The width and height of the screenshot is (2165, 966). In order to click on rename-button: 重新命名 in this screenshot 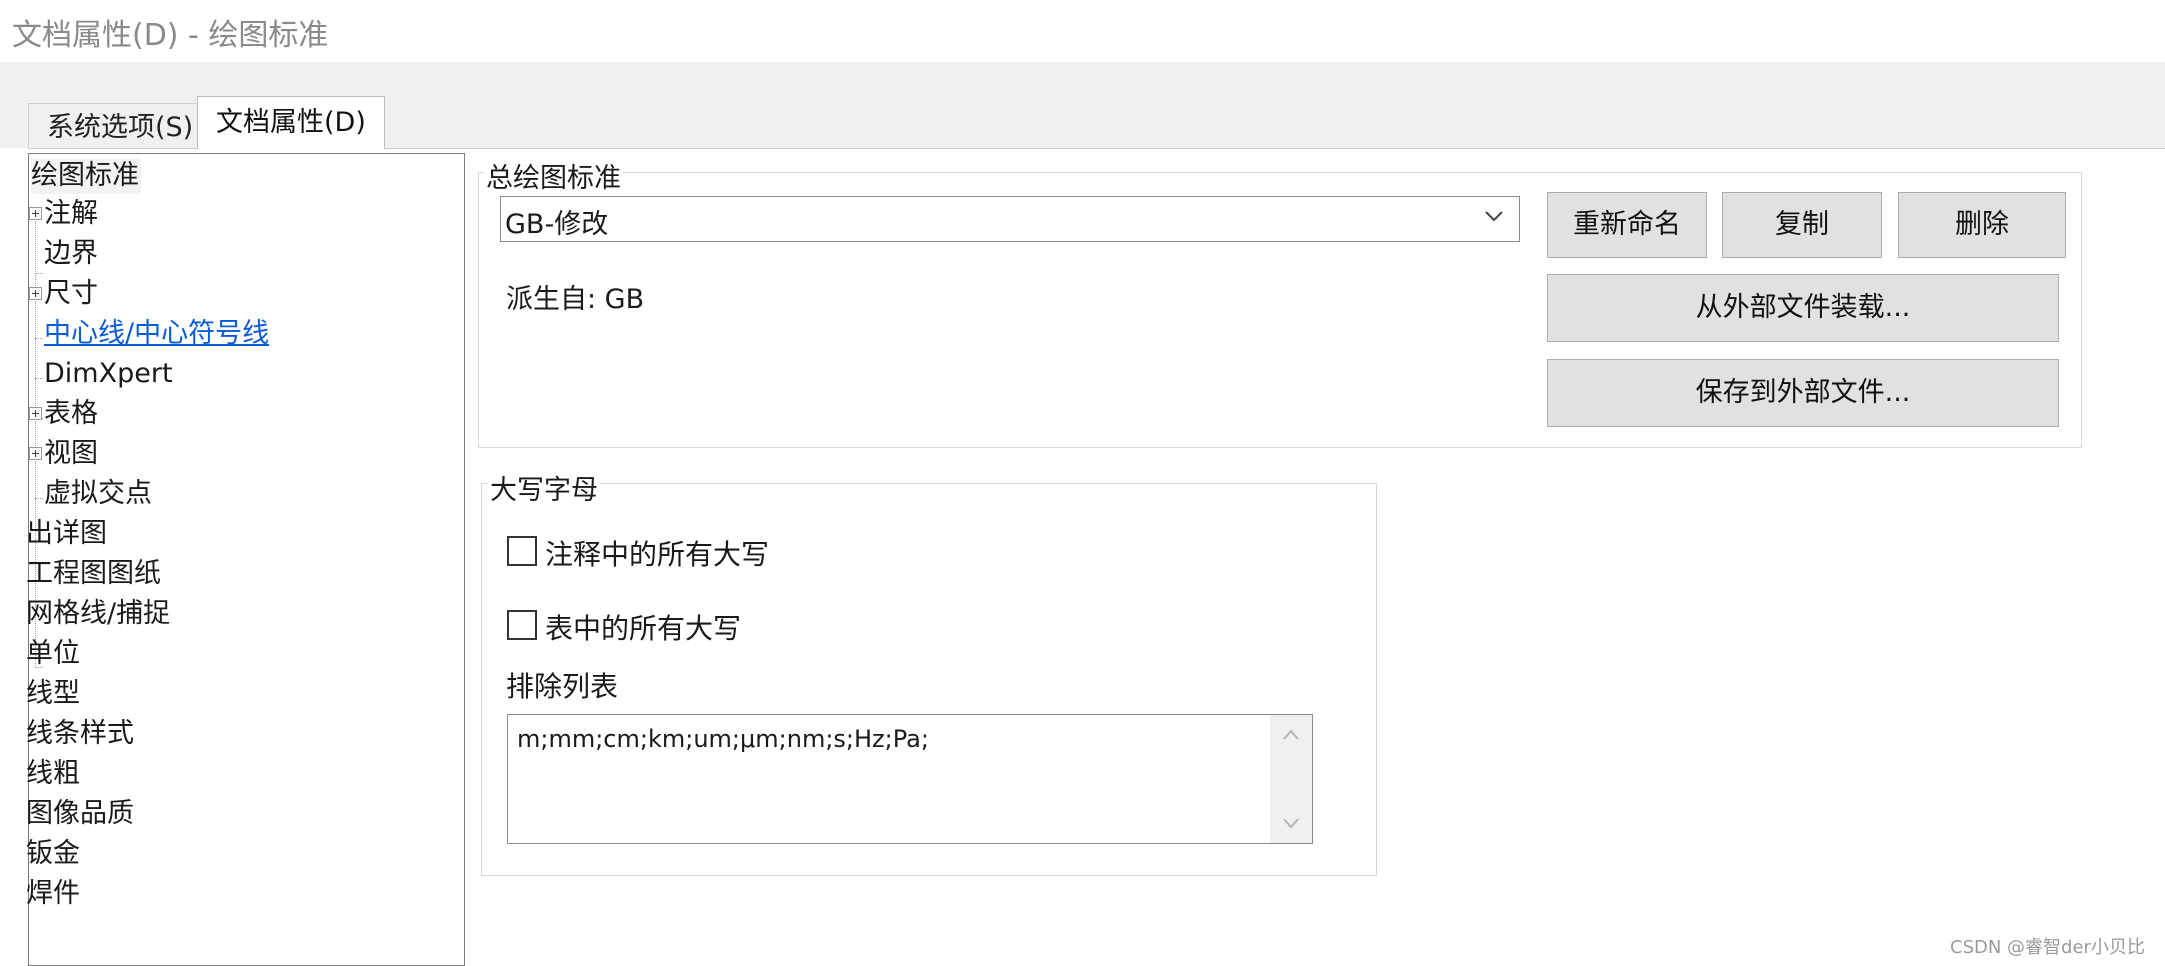, I will do `click(1627, 225)`.